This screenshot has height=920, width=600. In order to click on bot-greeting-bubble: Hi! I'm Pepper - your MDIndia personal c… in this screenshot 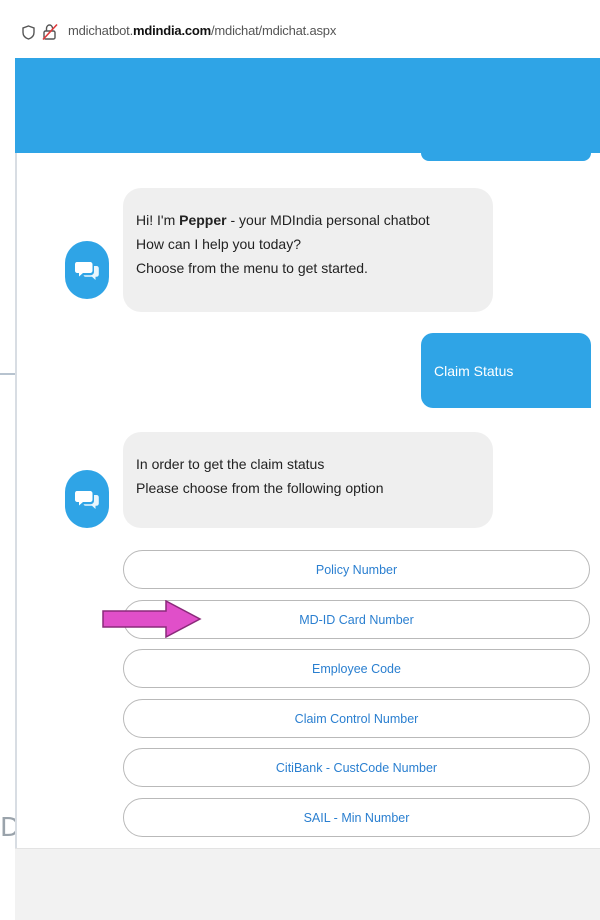, I will do `click(308, 250)`.